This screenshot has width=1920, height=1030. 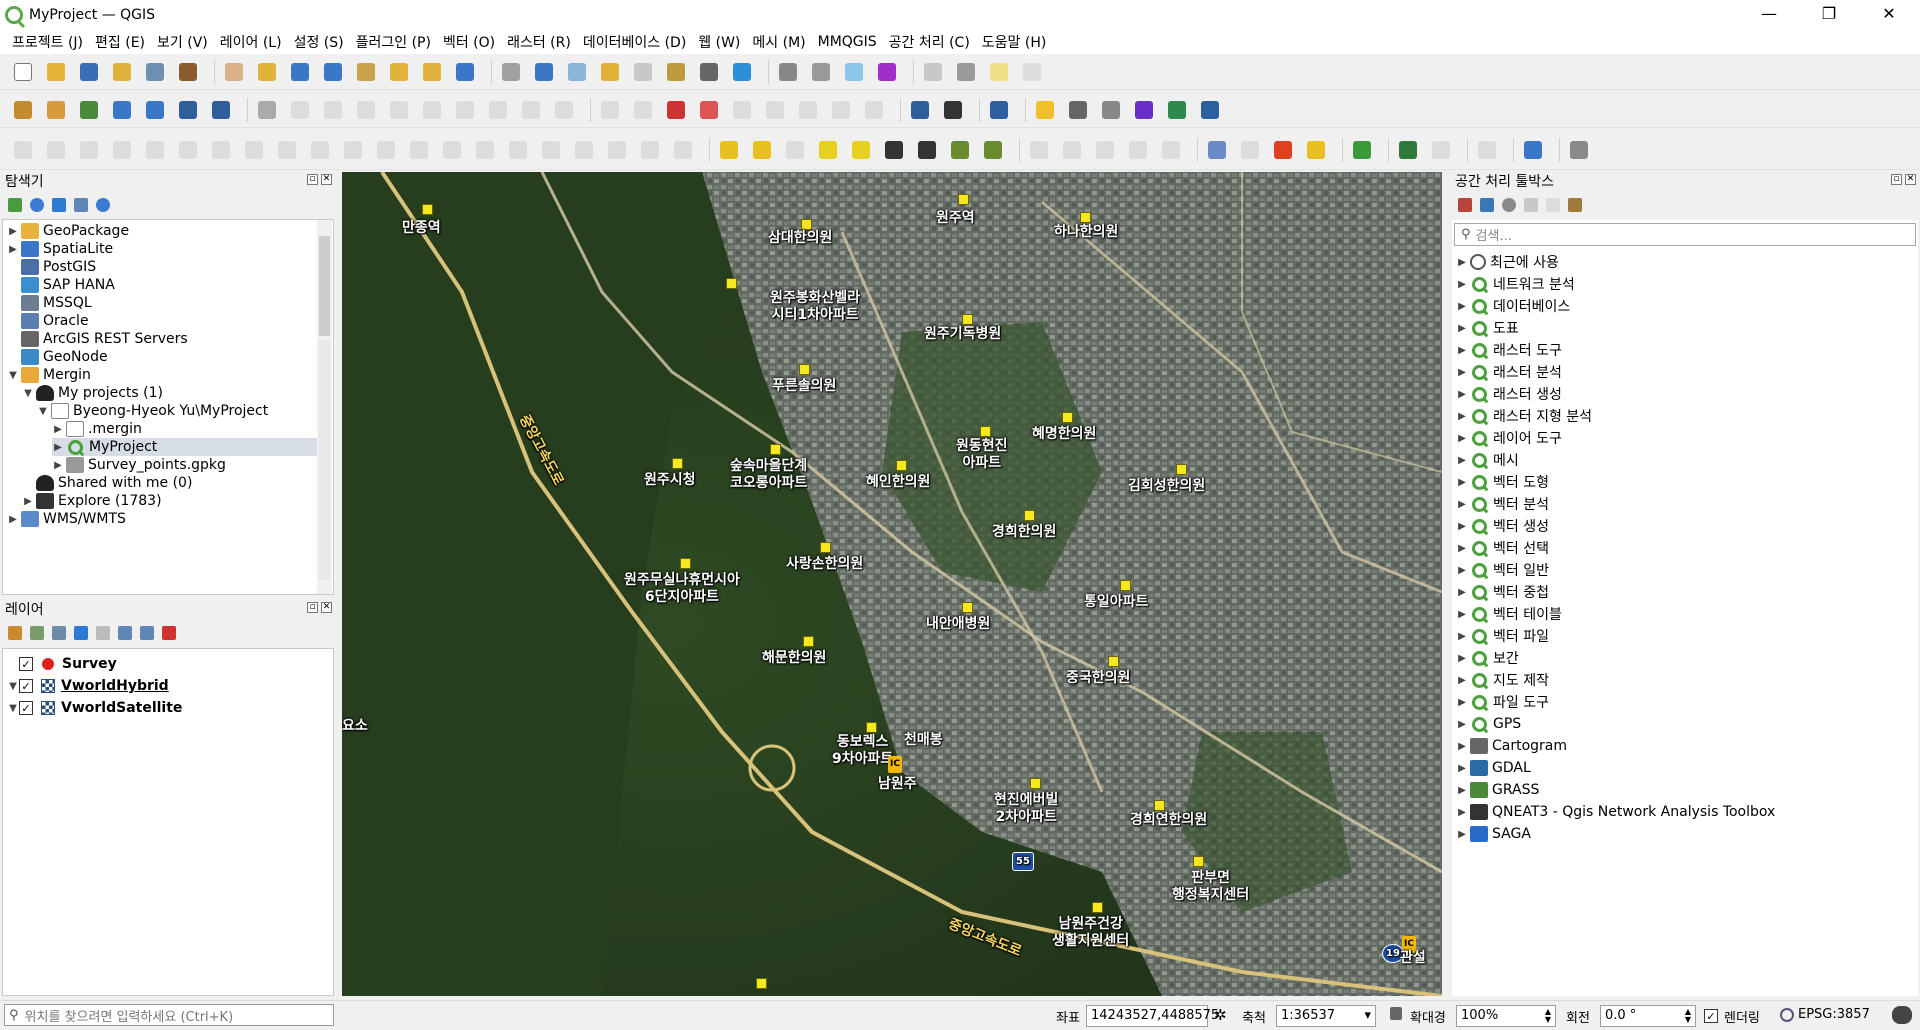 I want to click on browser-item: GeoNode, so click(x=57, y=357).